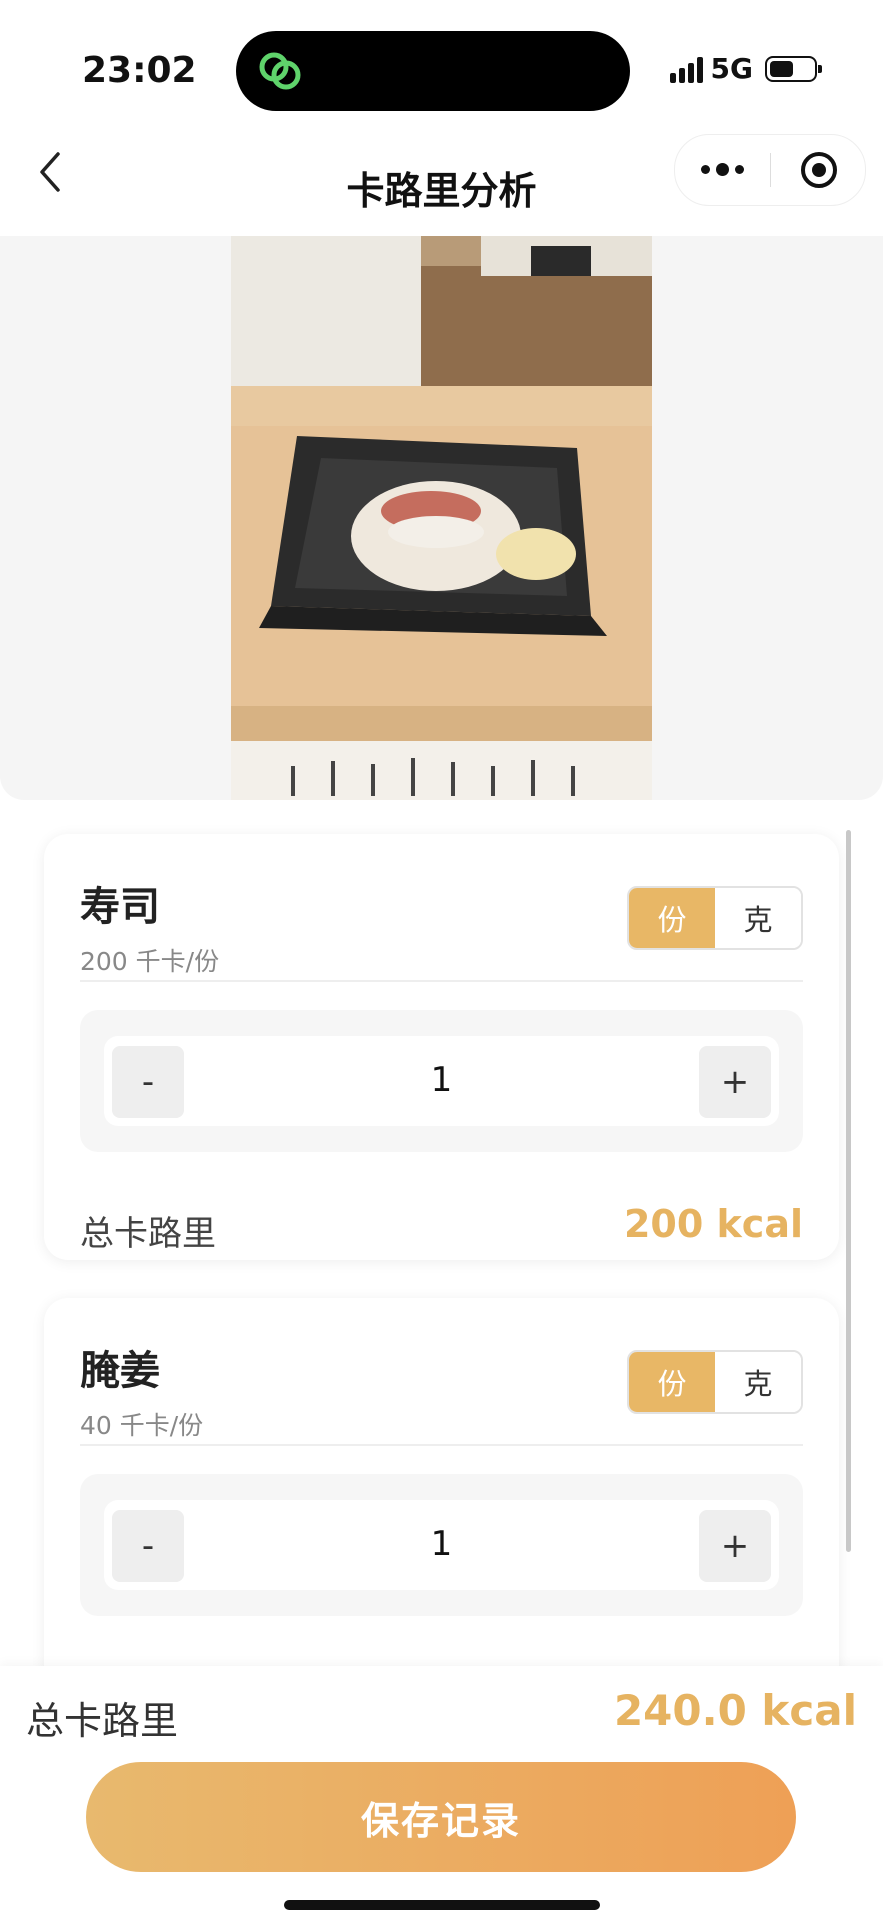  I want to click on wechat-capsule-icon, so click(280, 71).